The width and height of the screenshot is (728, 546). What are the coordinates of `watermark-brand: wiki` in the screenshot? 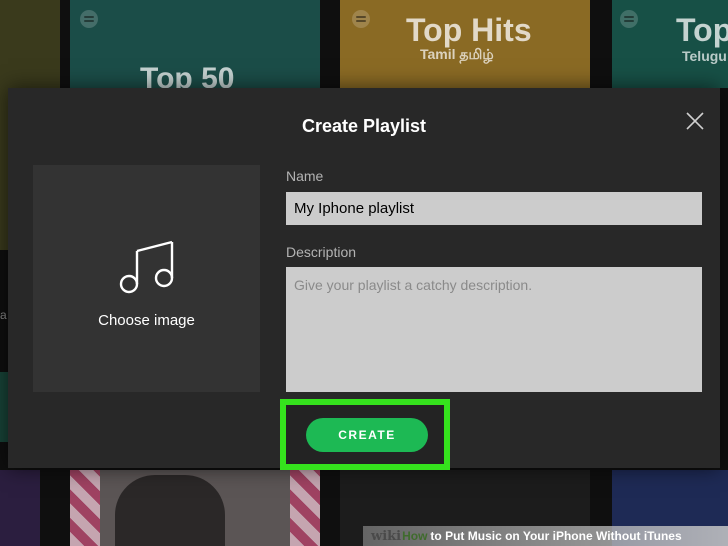 It's located at (386, 536).